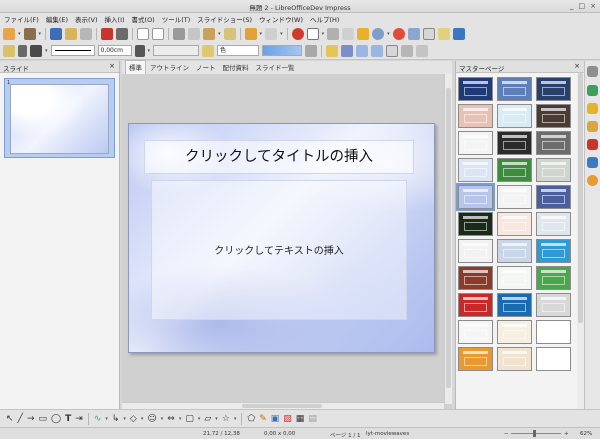 This screenshot has height=439, width=600. I want to click on master-slides-deck-icon, so click(592, 126).